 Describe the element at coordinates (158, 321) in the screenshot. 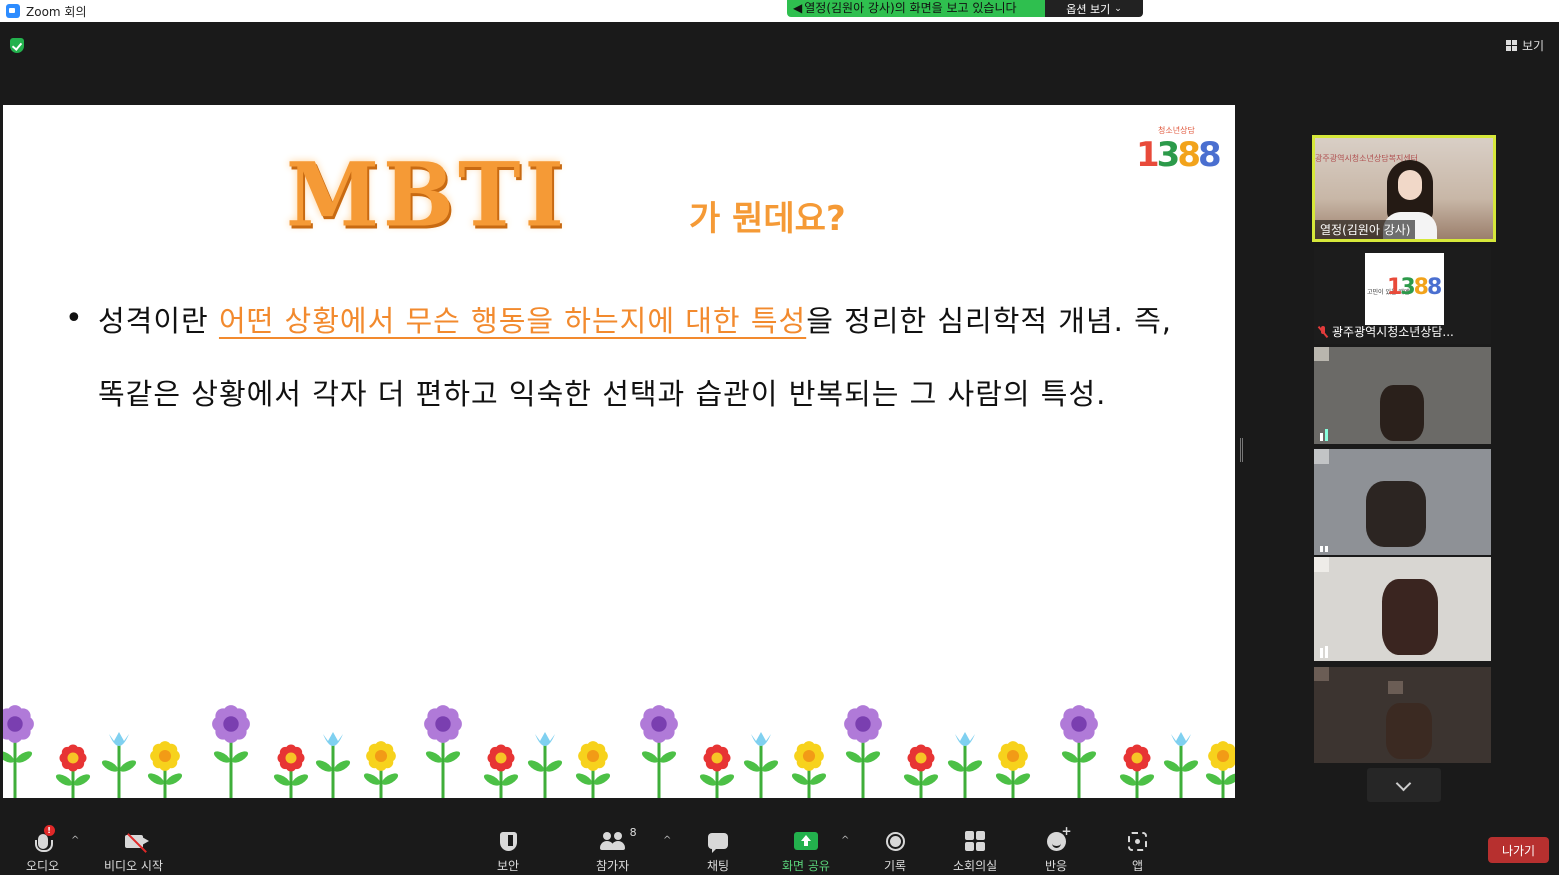

I see `body-text-start: 성격이란` at that location.